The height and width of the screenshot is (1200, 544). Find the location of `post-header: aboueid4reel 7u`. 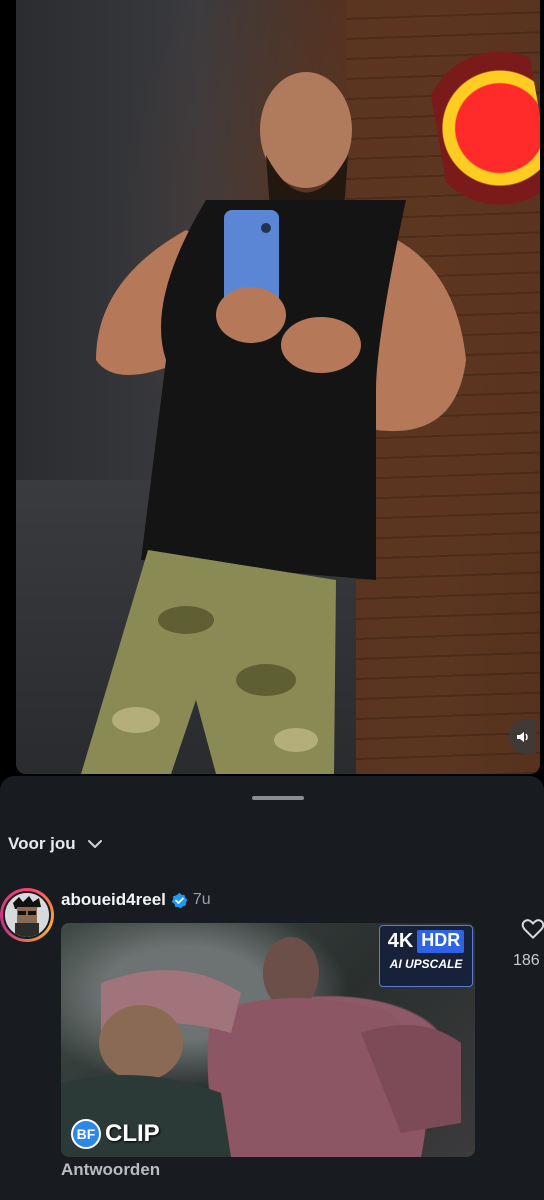

post-header: aboueid4reel 7u is located at coordinates (136, 900).